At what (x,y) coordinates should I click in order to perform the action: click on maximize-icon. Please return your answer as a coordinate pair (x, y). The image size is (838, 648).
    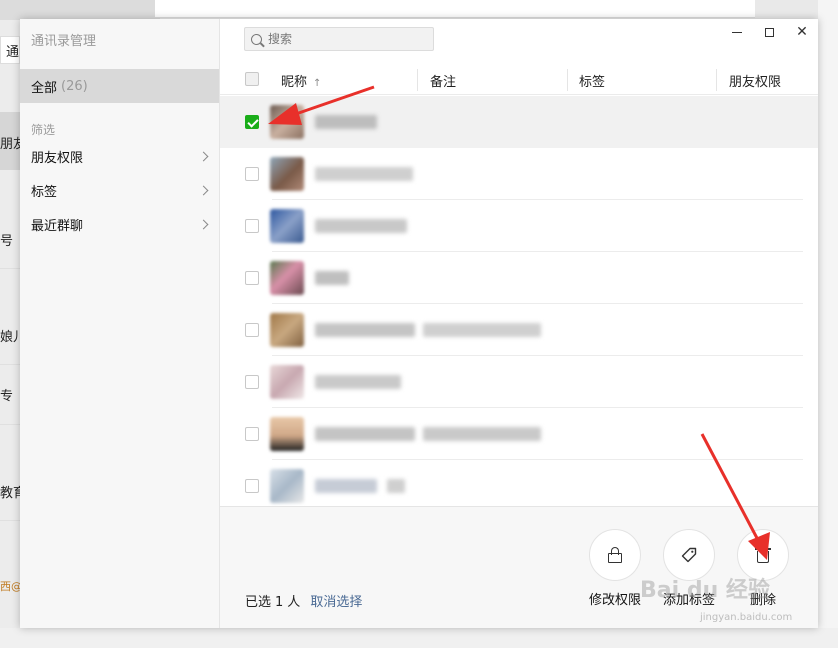
    Looking at the image, I should click on (769, 32).